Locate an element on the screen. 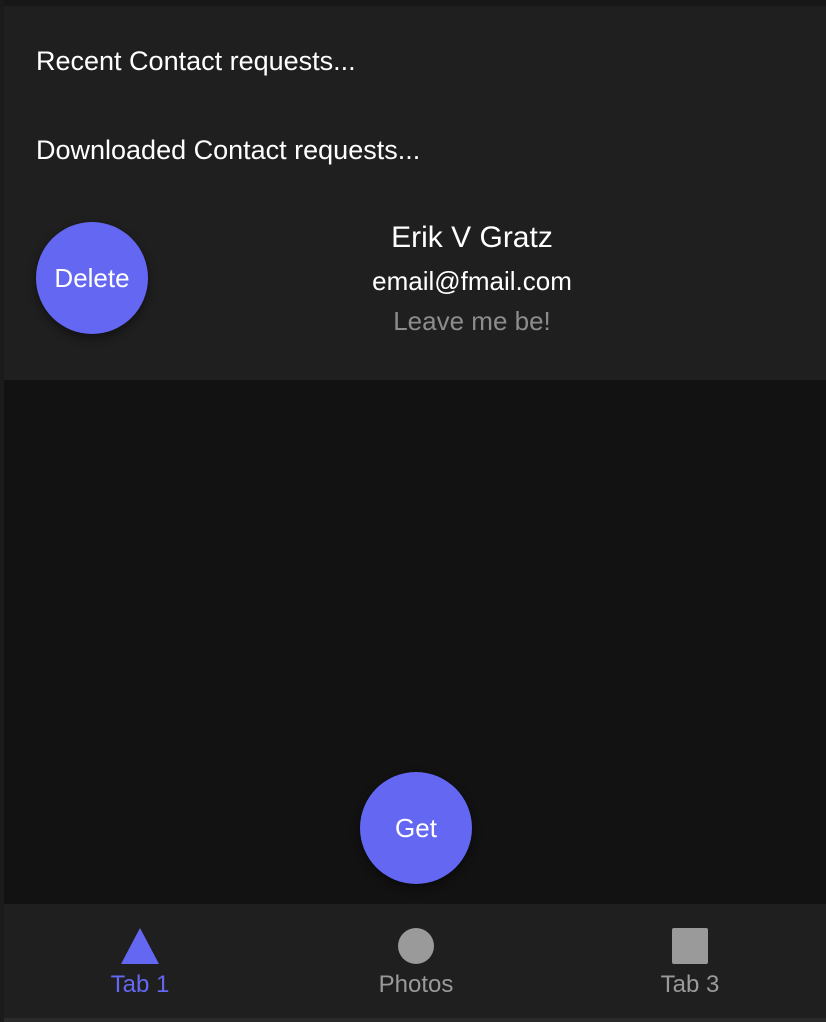 Image resolution: width=826 pixels, height=1022 pixels. contact-message: Leave me be! is located at coordinates (472, 321).